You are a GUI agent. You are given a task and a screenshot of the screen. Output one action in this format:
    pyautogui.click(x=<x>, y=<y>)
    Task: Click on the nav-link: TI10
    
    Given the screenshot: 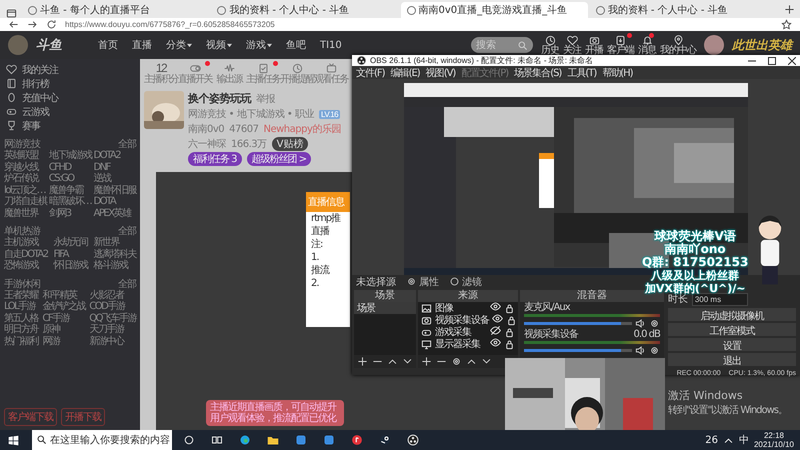 What is the action you would take?
    pyautogui.click(x=331, y=45)
    